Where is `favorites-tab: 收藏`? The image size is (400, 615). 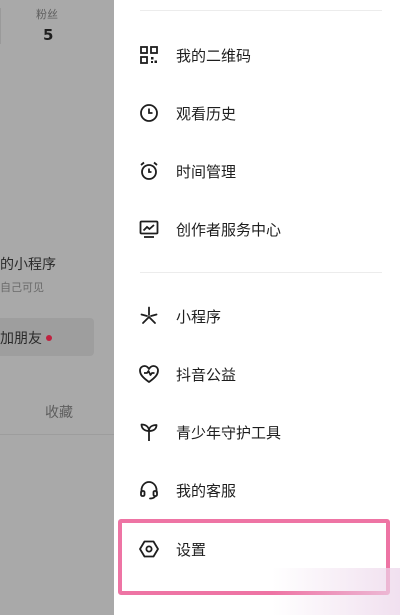 favorites-tab: 收藏 is located at coordinates (59, 412).